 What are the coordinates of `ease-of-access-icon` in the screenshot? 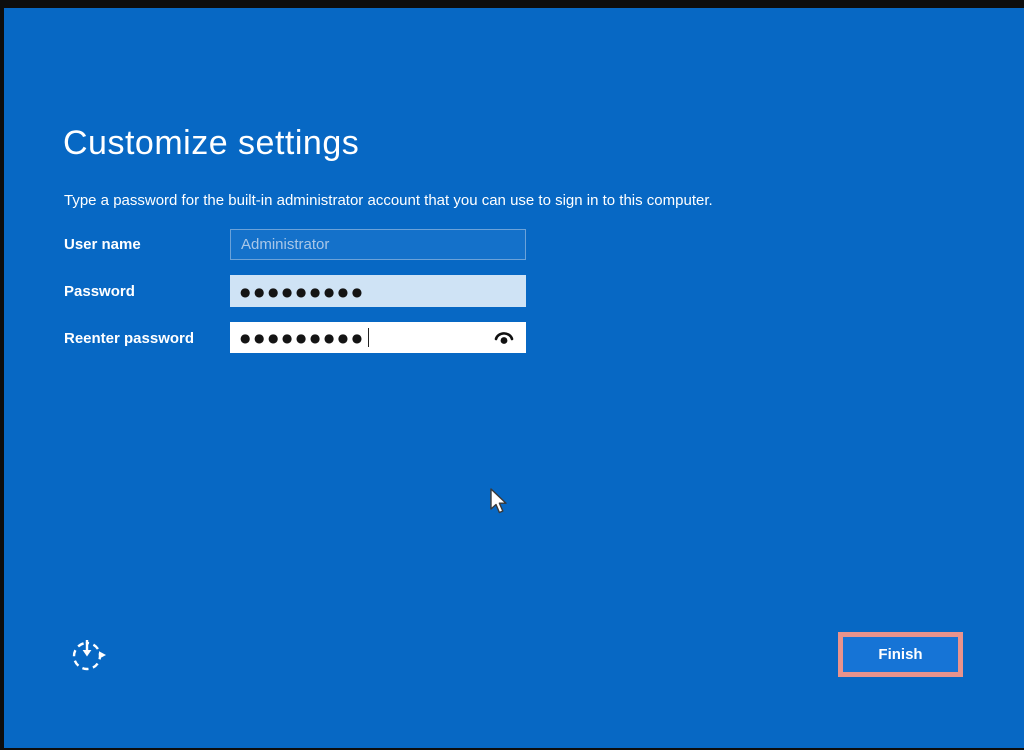 It's located at (89, 655).